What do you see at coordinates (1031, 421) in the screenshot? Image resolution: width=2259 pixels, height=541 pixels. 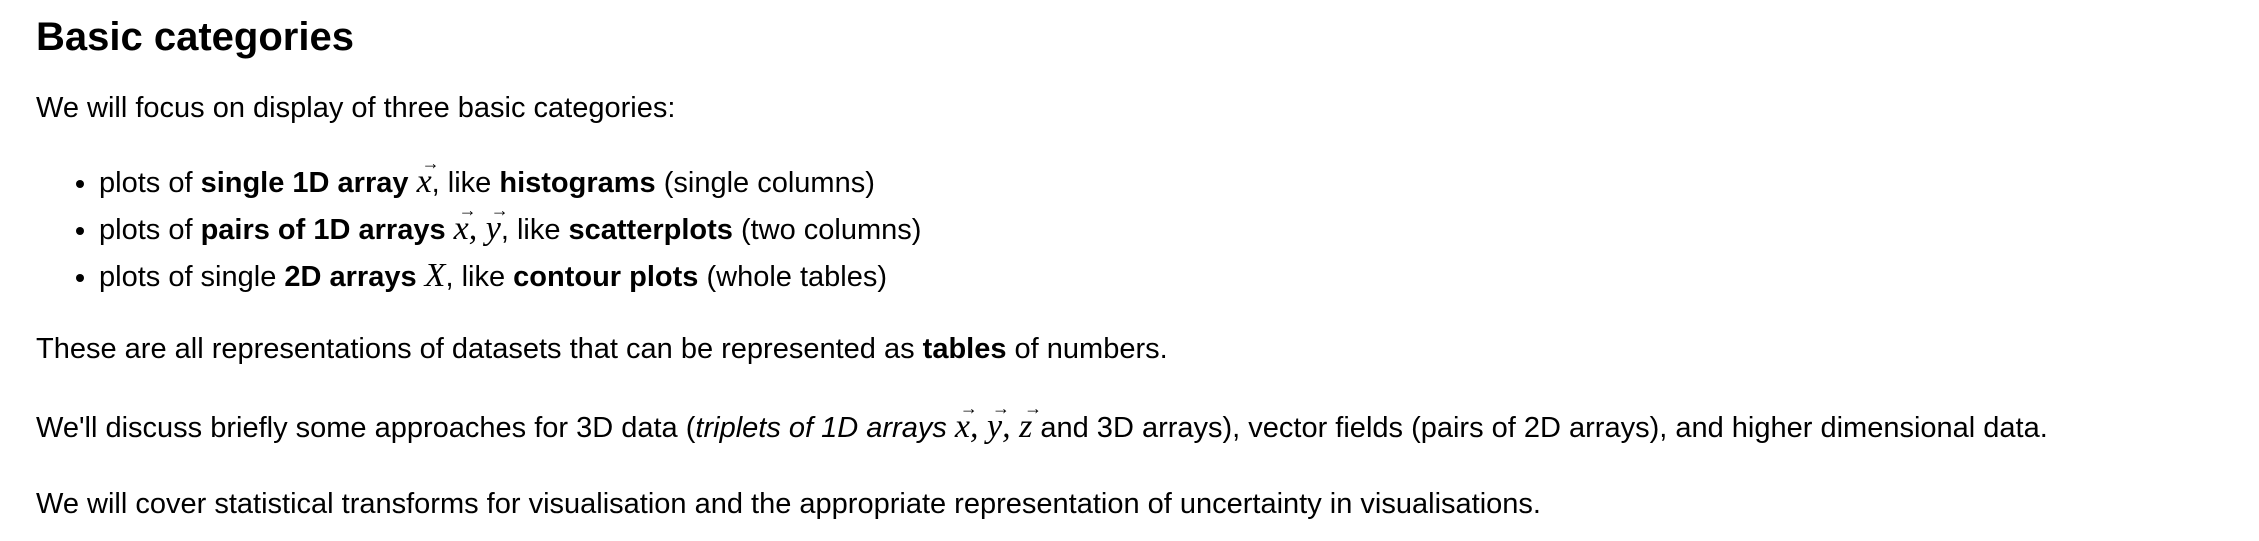 I see `math-vector-z: z →` at bounding box center [1031, 421].